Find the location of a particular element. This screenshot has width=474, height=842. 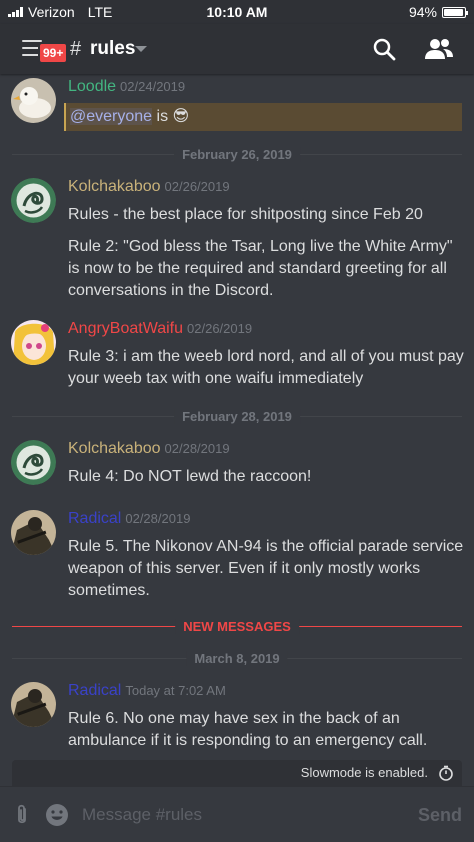

status-bar: Verizon LTE 10:10 AM 94% is located at coordinates (237, 12).